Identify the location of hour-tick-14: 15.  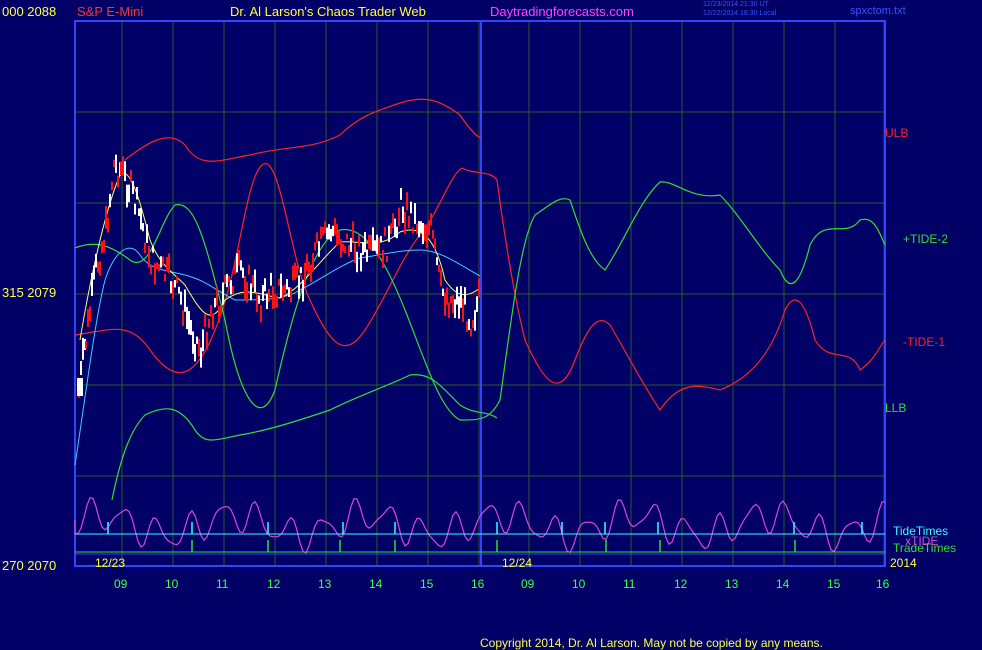
(834, 584).